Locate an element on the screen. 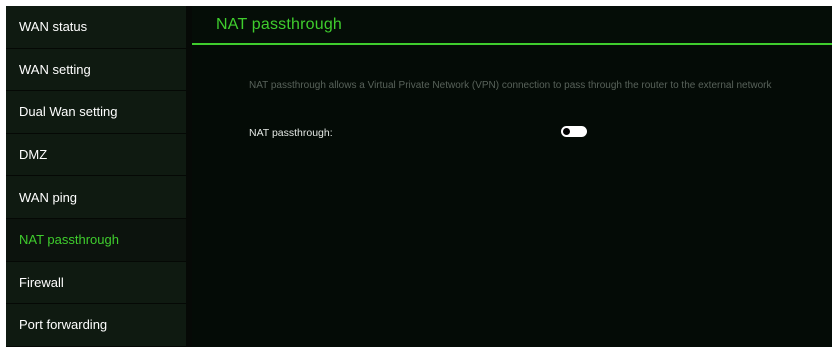  toggle-knob is located at coordinates (566, 131).